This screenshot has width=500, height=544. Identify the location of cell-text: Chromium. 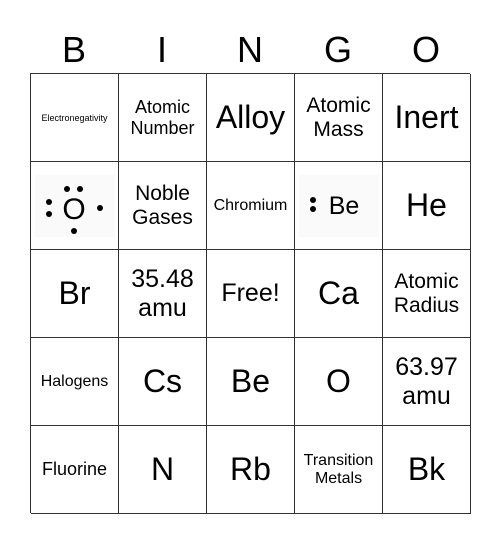
(250, 205).